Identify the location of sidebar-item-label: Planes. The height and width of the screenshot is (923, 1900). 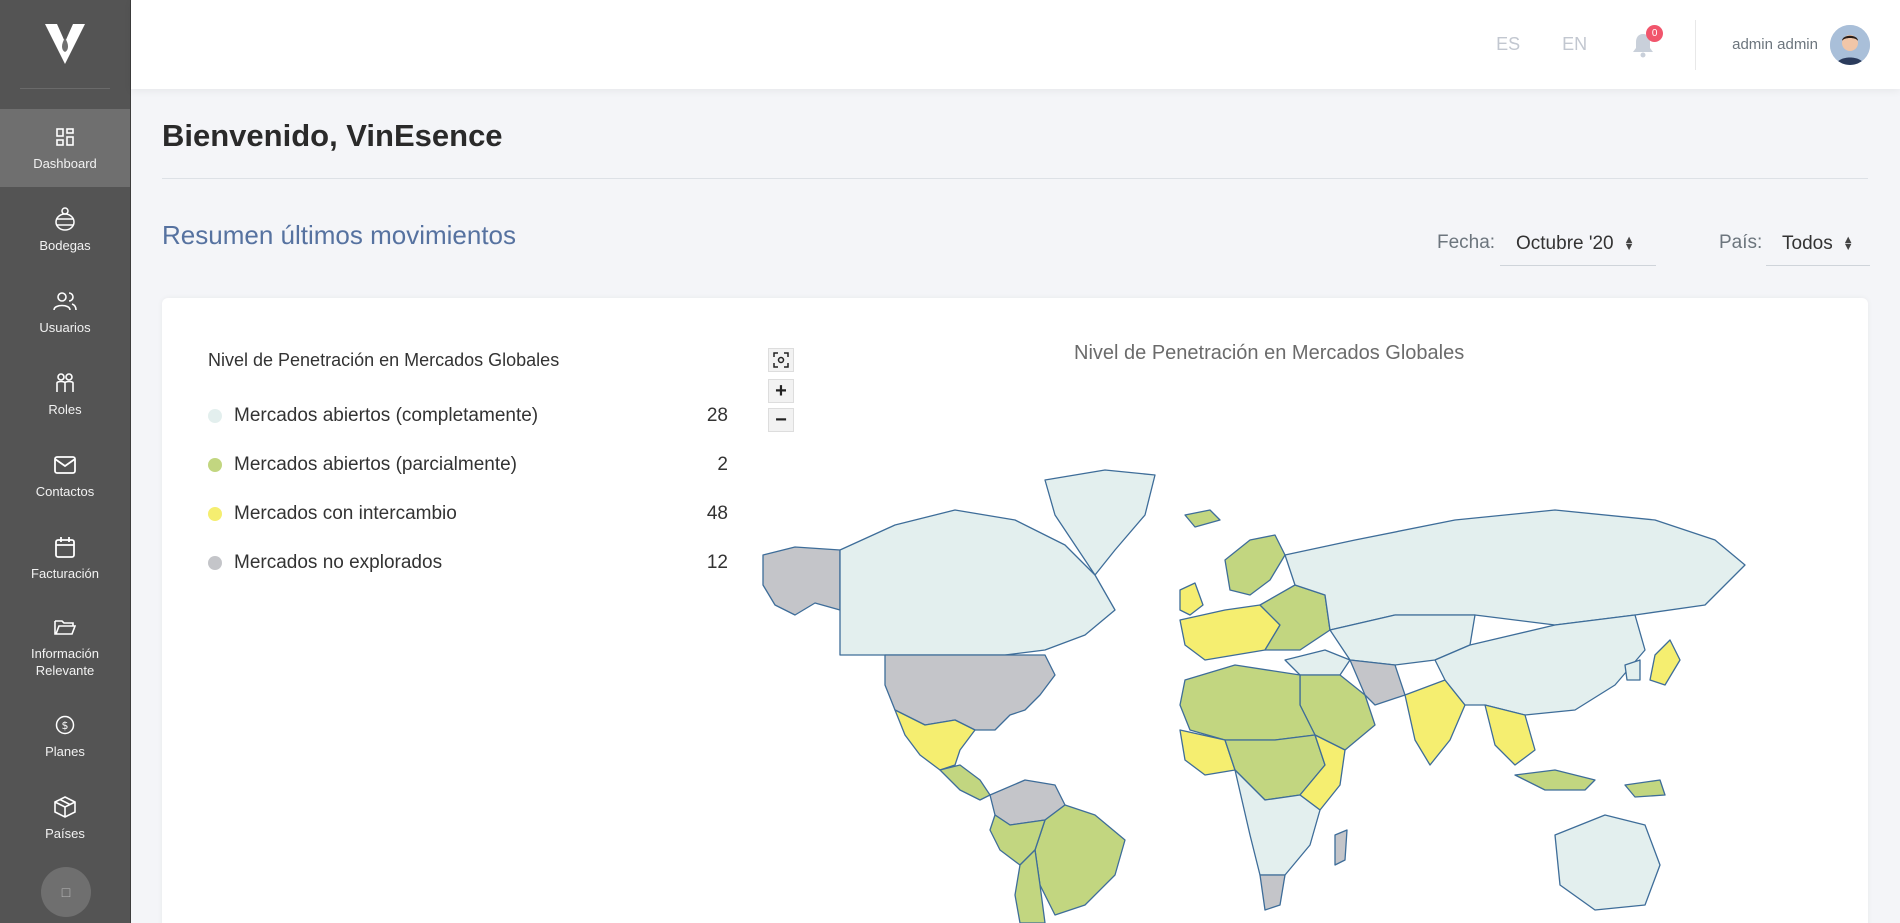
(65, 751).